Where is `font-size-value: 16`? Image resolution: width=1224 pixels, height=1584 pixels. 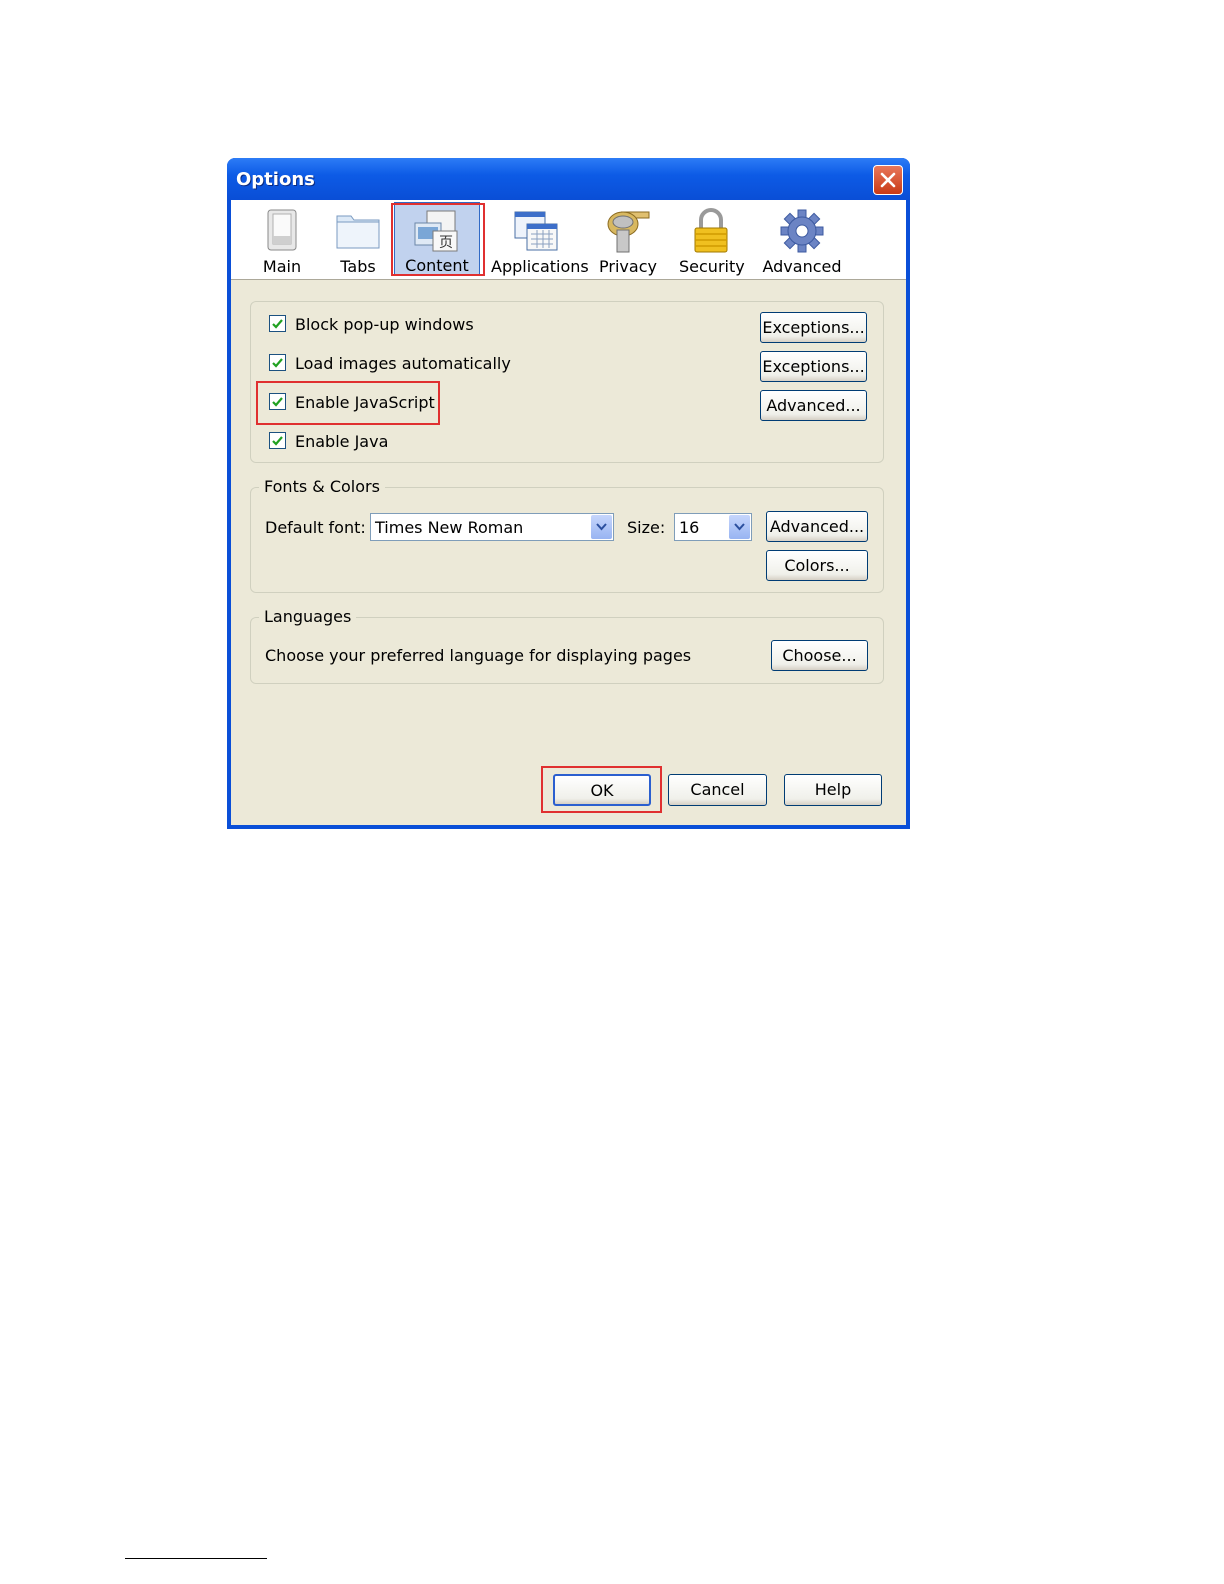
font-size-value: 16 is located at coordinates (689, 527).